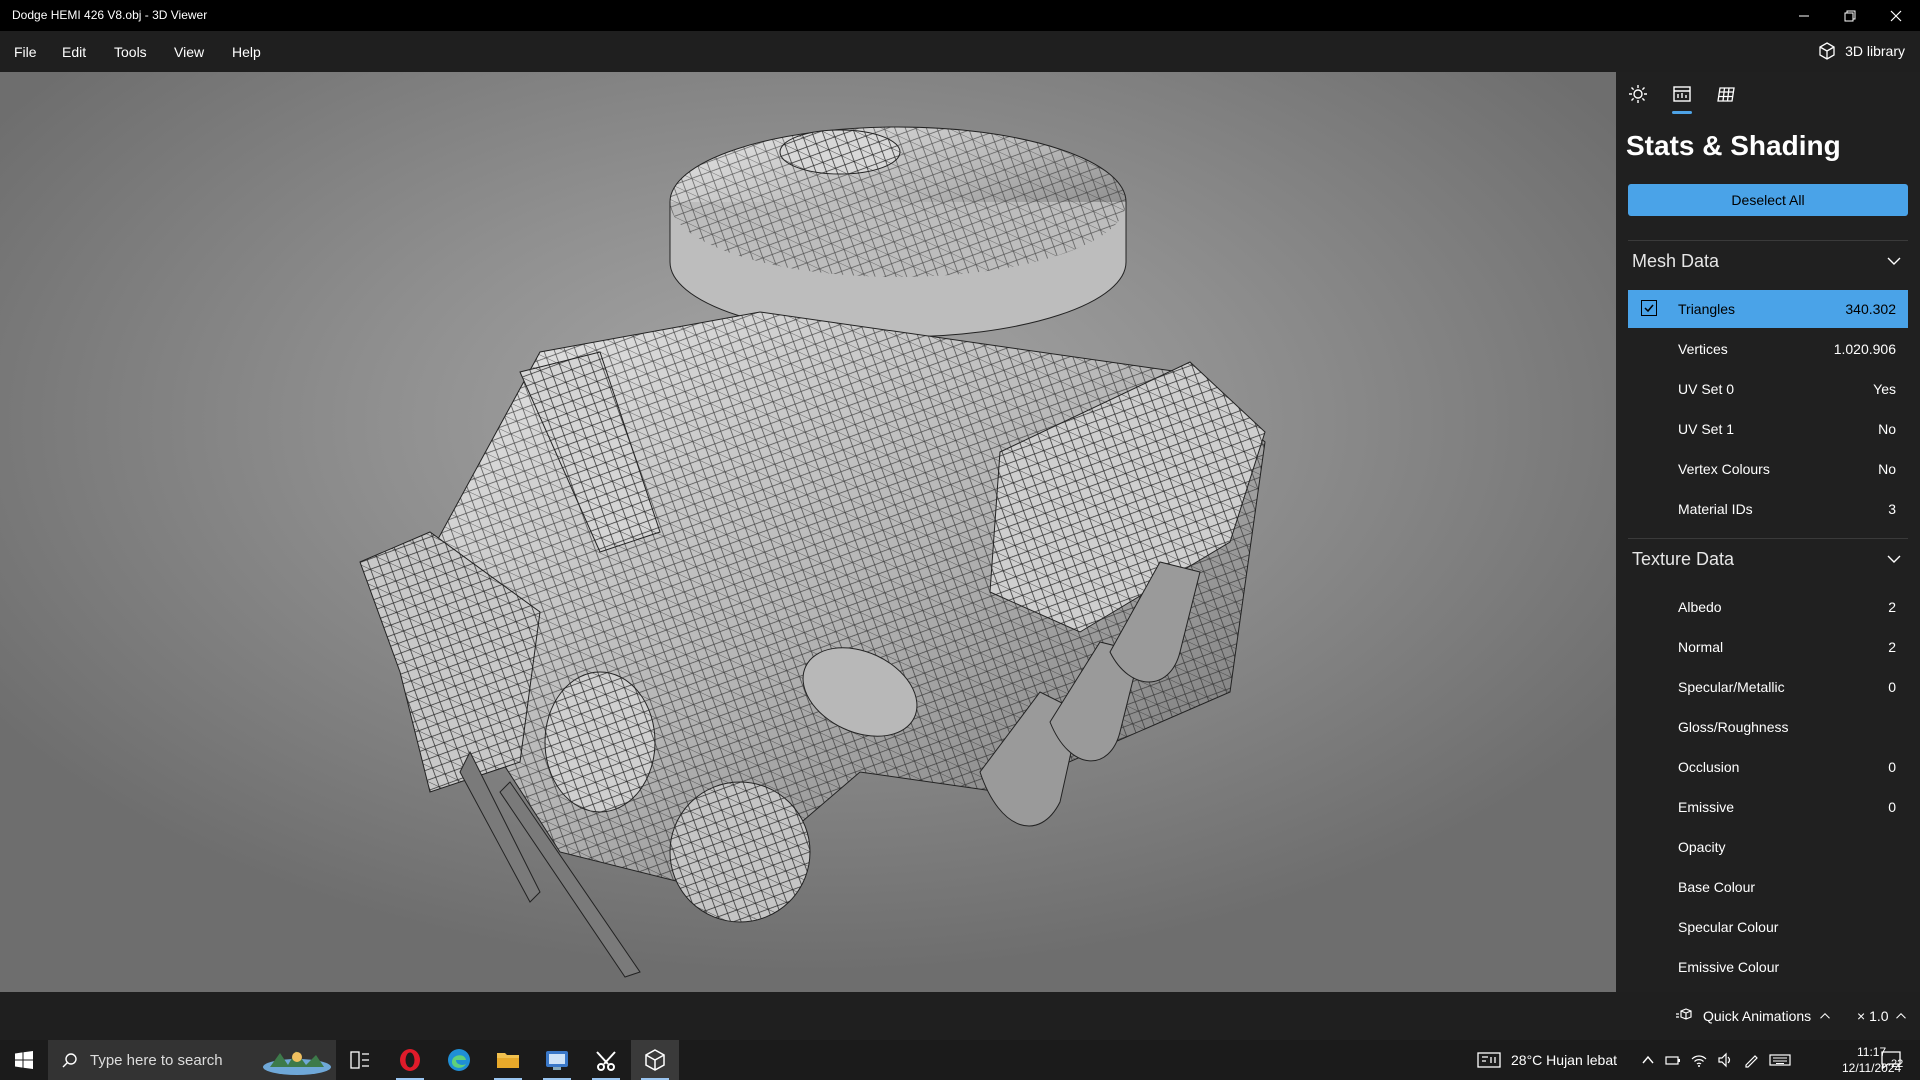 This screenshot has width=1920, height=1080. I want to click on row-value: Yes, so click(1884, 389).